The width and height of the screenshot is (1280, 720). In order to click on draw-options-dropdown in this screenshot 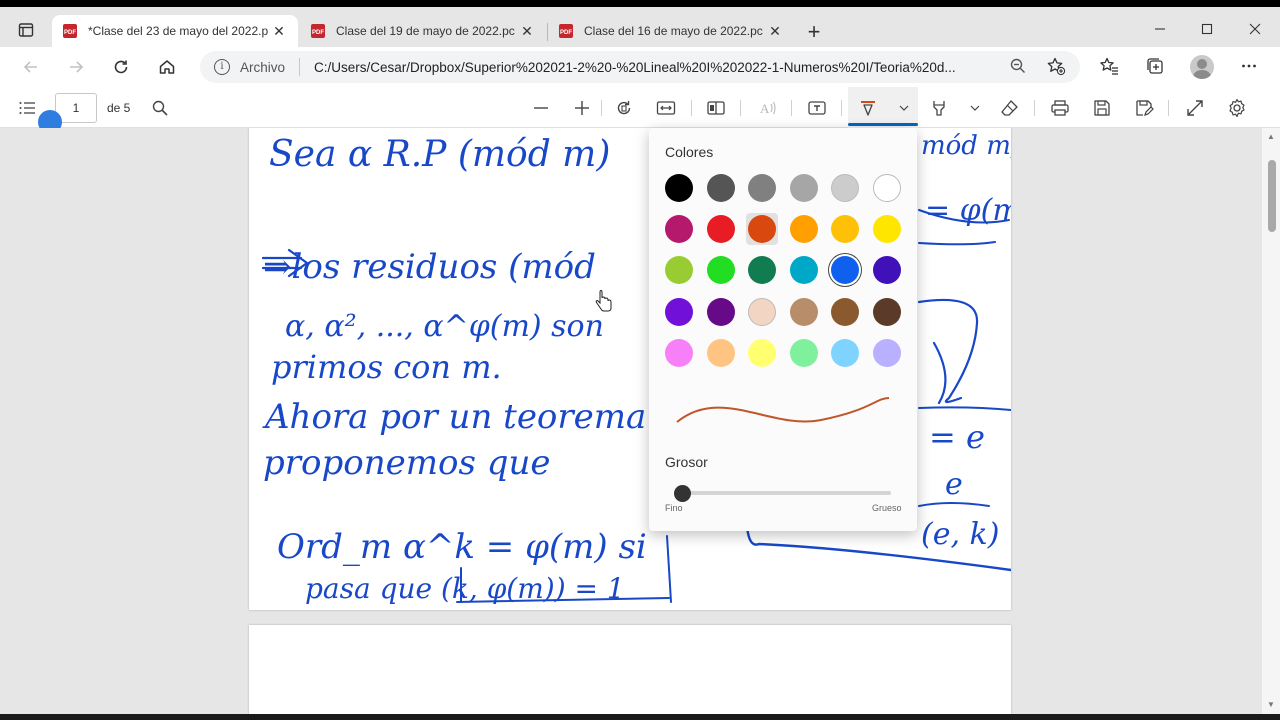, I will do `click(904, 108)`.